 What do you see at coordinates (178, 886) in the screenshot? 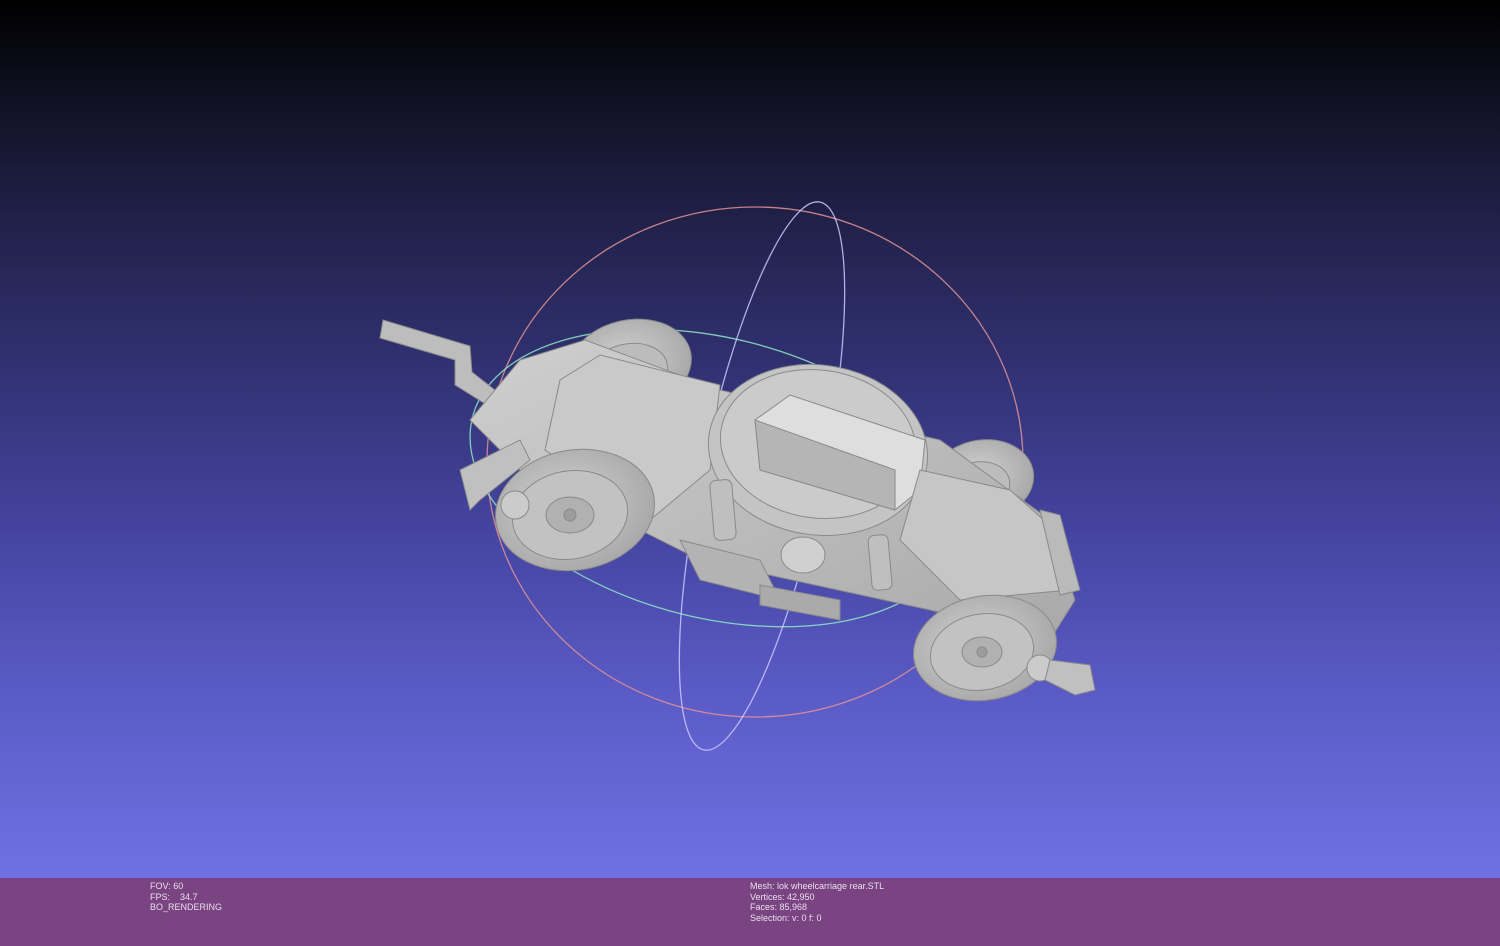
I see `fov-value: 60` at bounding box center [178, 886].